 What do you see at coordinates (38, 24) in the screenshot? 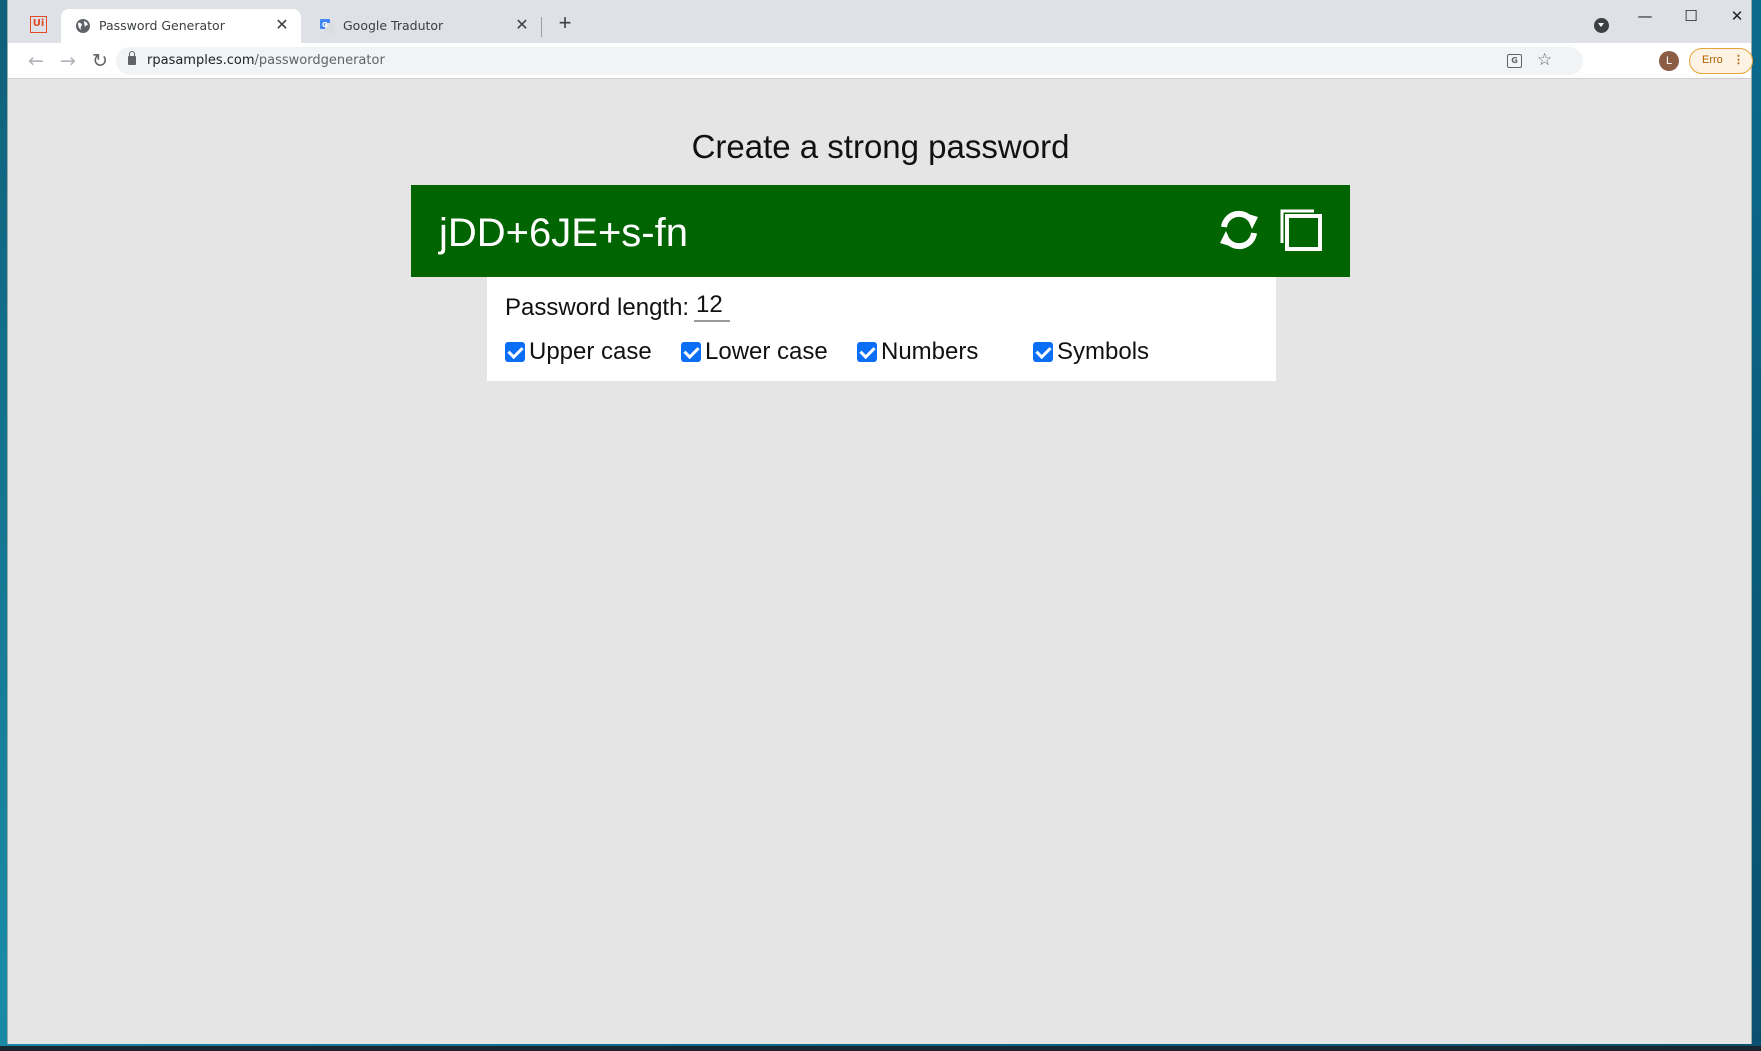
I see `uipath-app-icon: Ui` at bounding box center [38, 24].